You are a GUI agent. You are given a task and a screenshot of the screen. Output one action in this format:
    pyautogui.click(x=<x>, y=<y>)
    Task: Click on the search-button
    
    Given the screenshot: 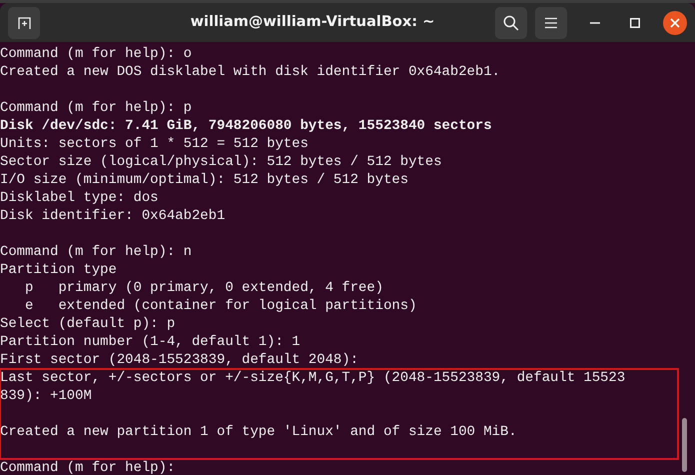 What is the action you would take?
    pyautogui.click(x=511, y=22)
    